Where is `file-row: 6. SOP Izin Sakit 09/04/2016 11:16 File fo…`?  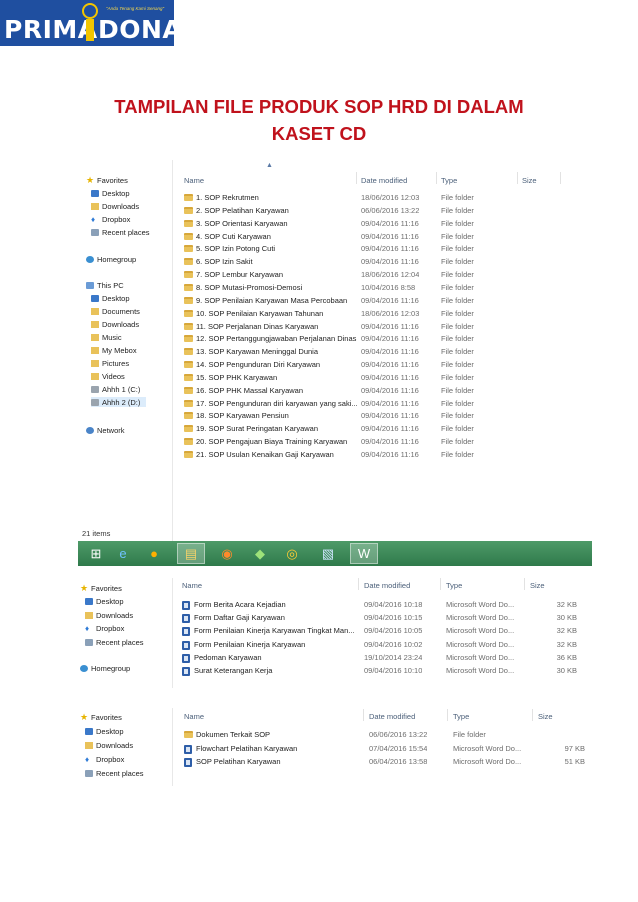
file-row: 6. SOP Izin Sakit 09/04/2016 11:16 File fo… is located at coordinates (377, 261).